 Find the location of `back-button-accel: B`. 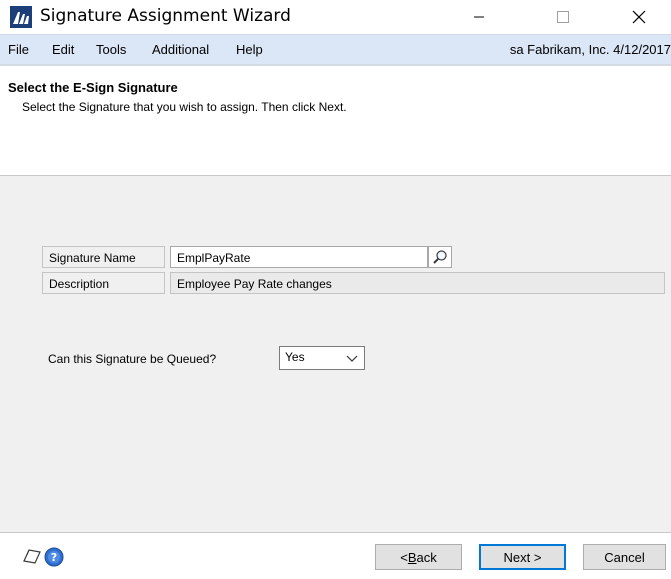

back-button-accel: B is located at coordinates (412, 557).